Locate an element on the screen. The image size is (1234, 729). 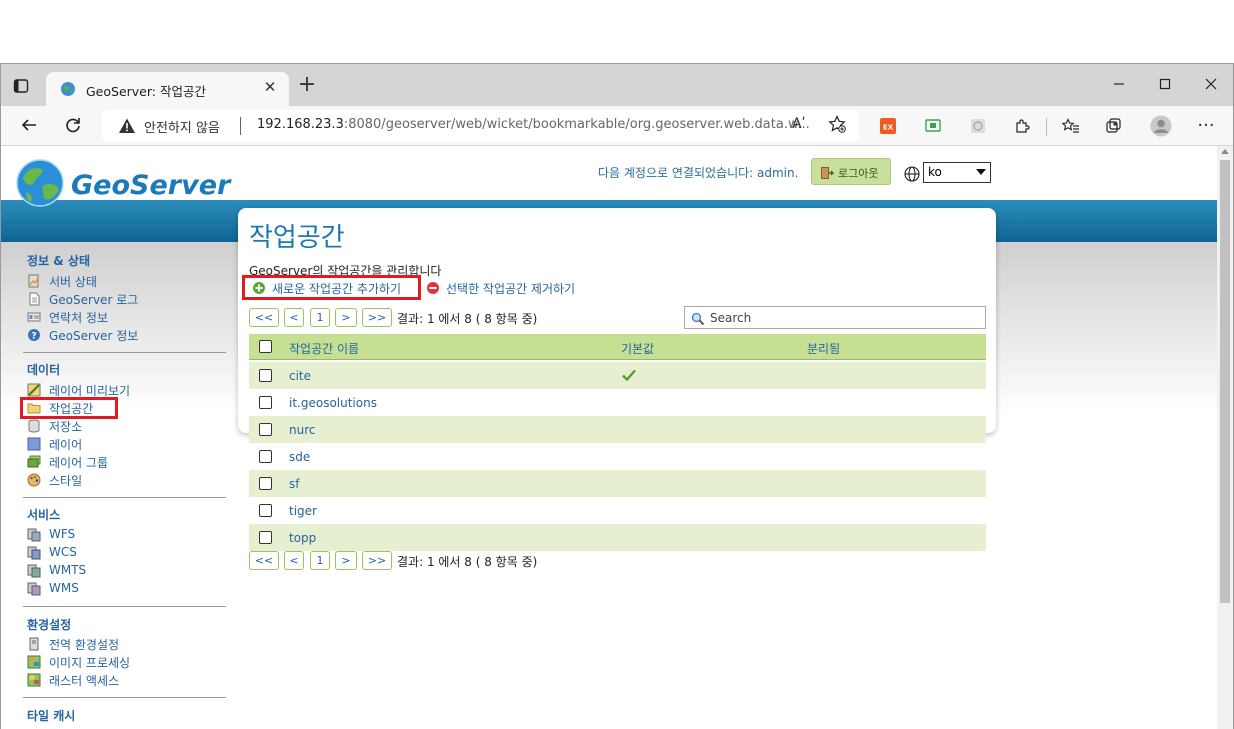
sidebar-item-label: 래스터 액세스 is located at coordinates (84, 681).